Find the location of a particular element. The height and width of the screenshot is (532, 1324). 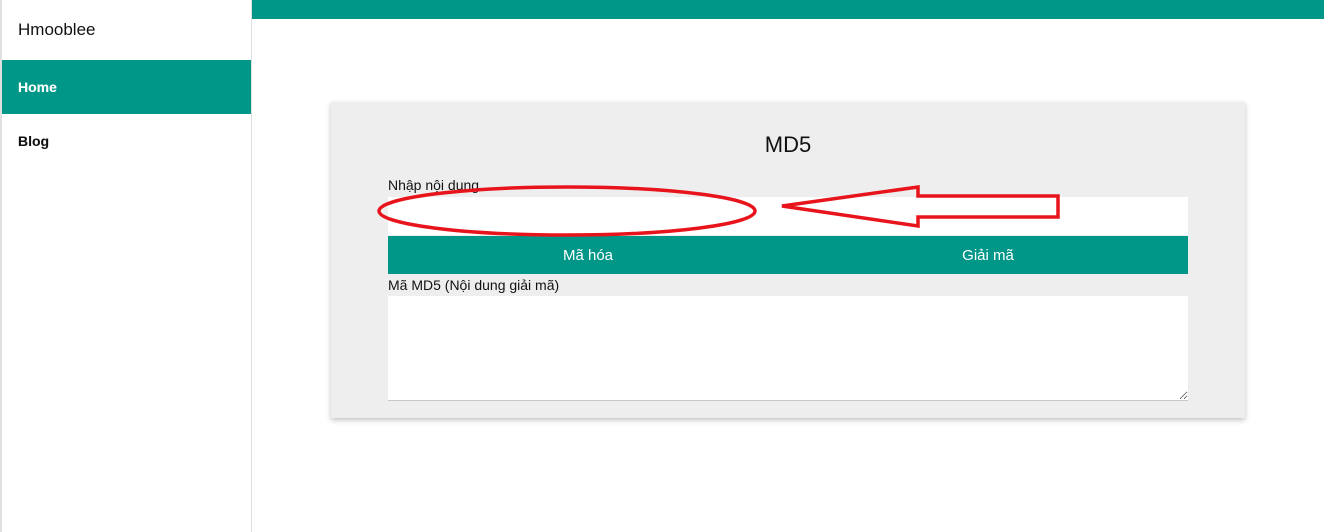

sidebar-item-blog: Blog is located at coordinates (126, 141).